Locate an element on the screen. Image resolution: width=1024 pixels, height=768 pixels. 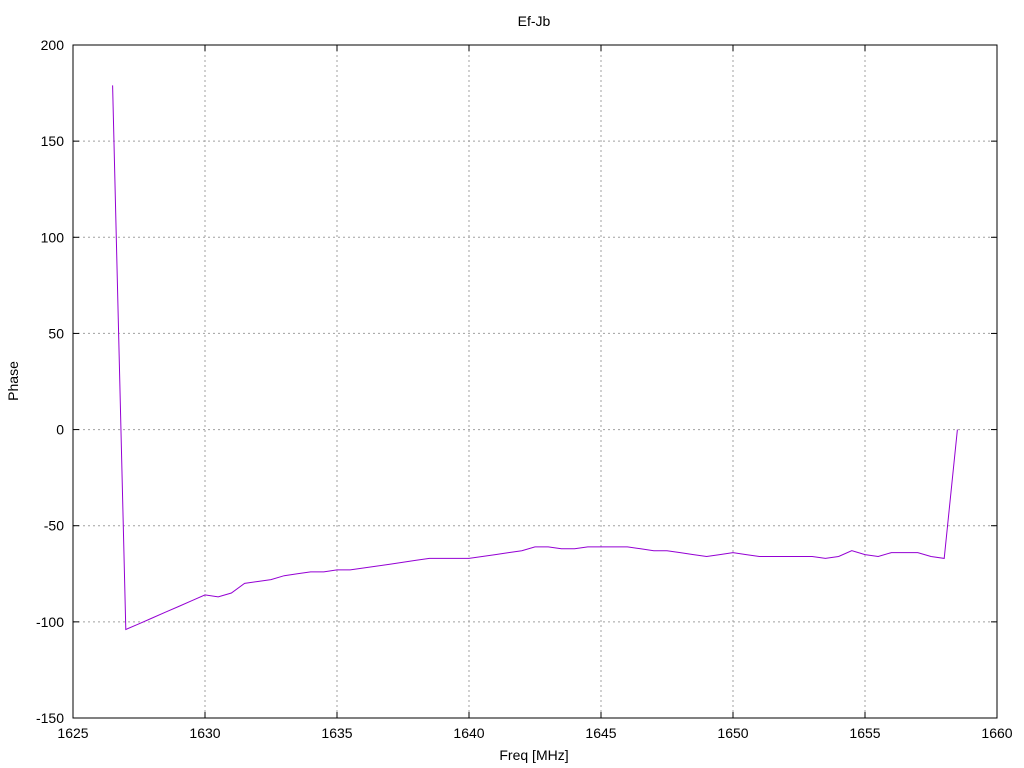
x-tick-label: 1630 is located at coordinates (204, 733).